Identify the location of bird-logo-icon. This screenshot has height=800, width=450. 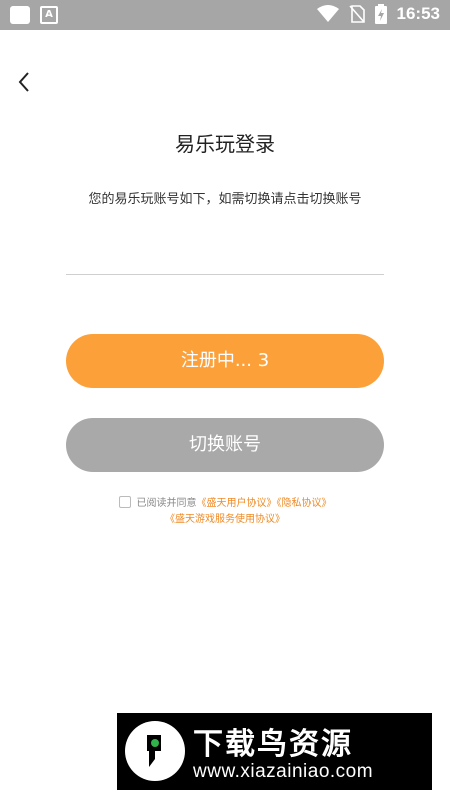
(155, 751).